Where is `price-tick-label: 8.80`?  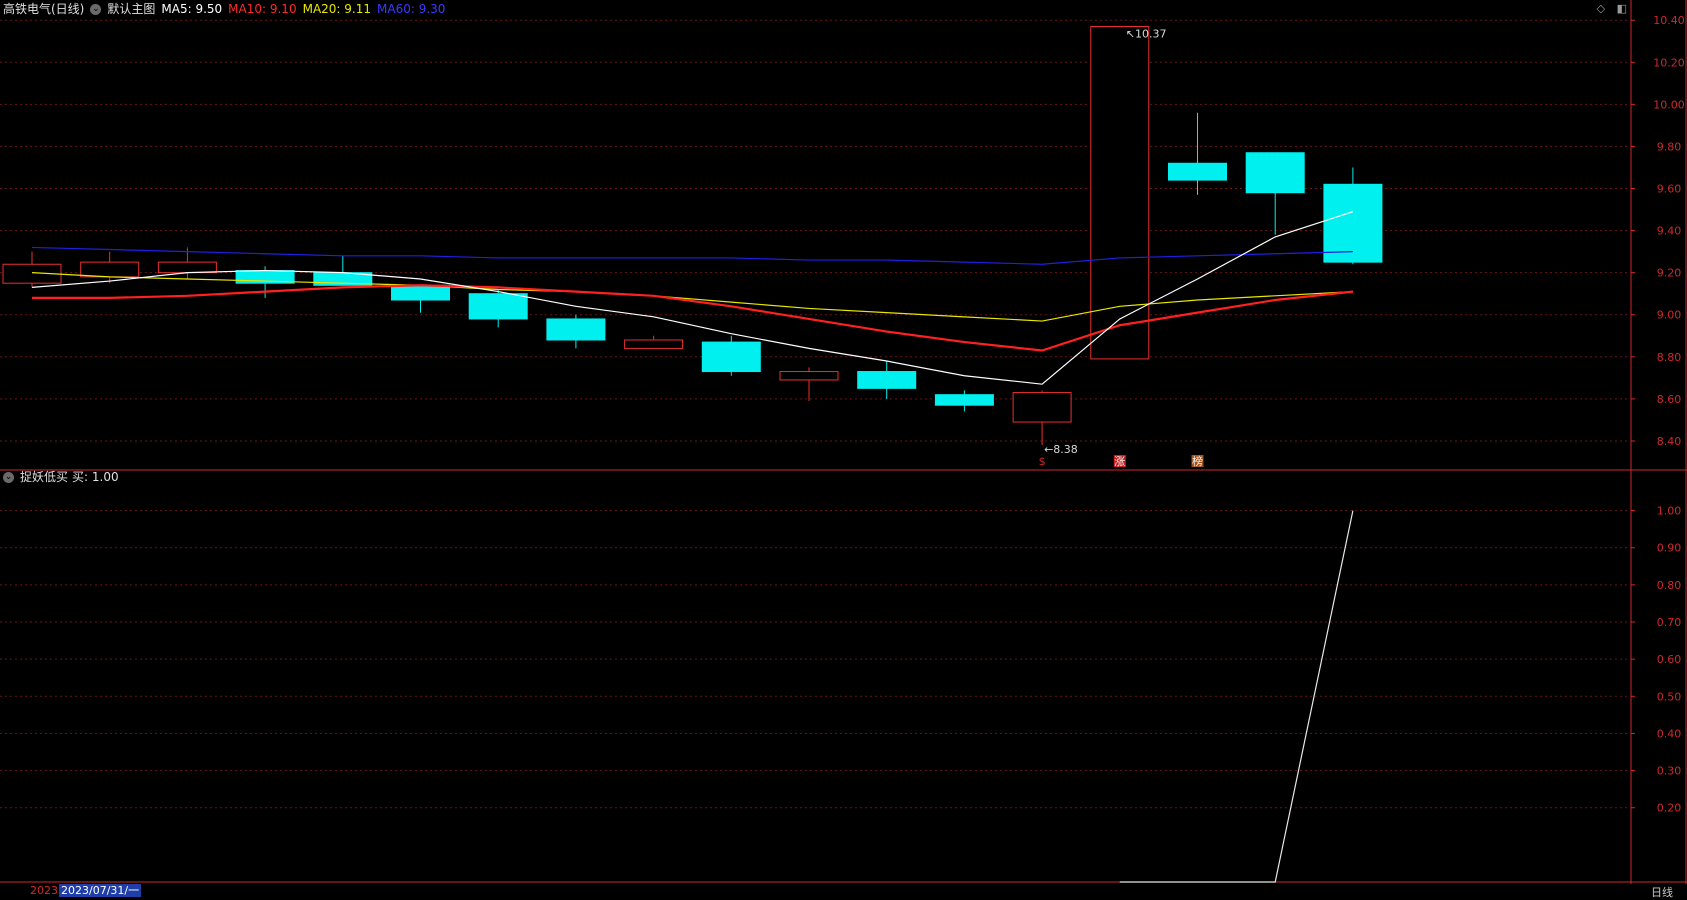 price-tick-label: 8.80 is located at coordinates (1669, 357).